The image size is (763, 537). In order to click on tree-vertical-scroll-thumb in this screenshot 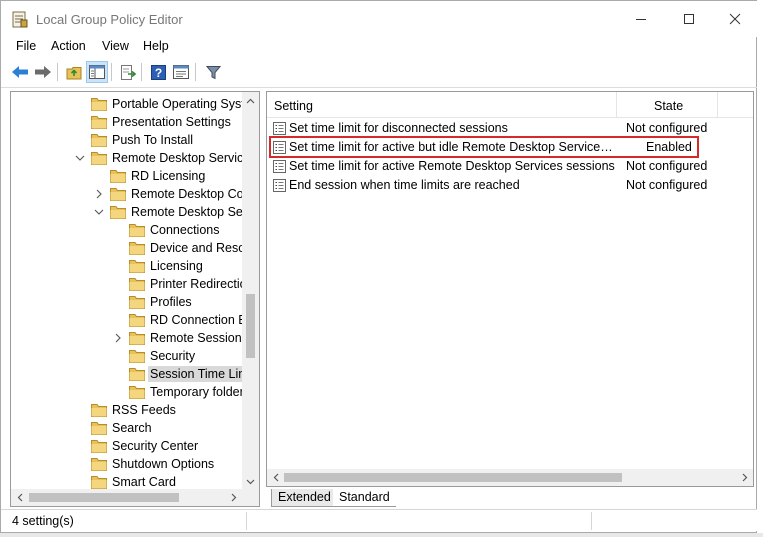, I will do `click(250, 326)`.